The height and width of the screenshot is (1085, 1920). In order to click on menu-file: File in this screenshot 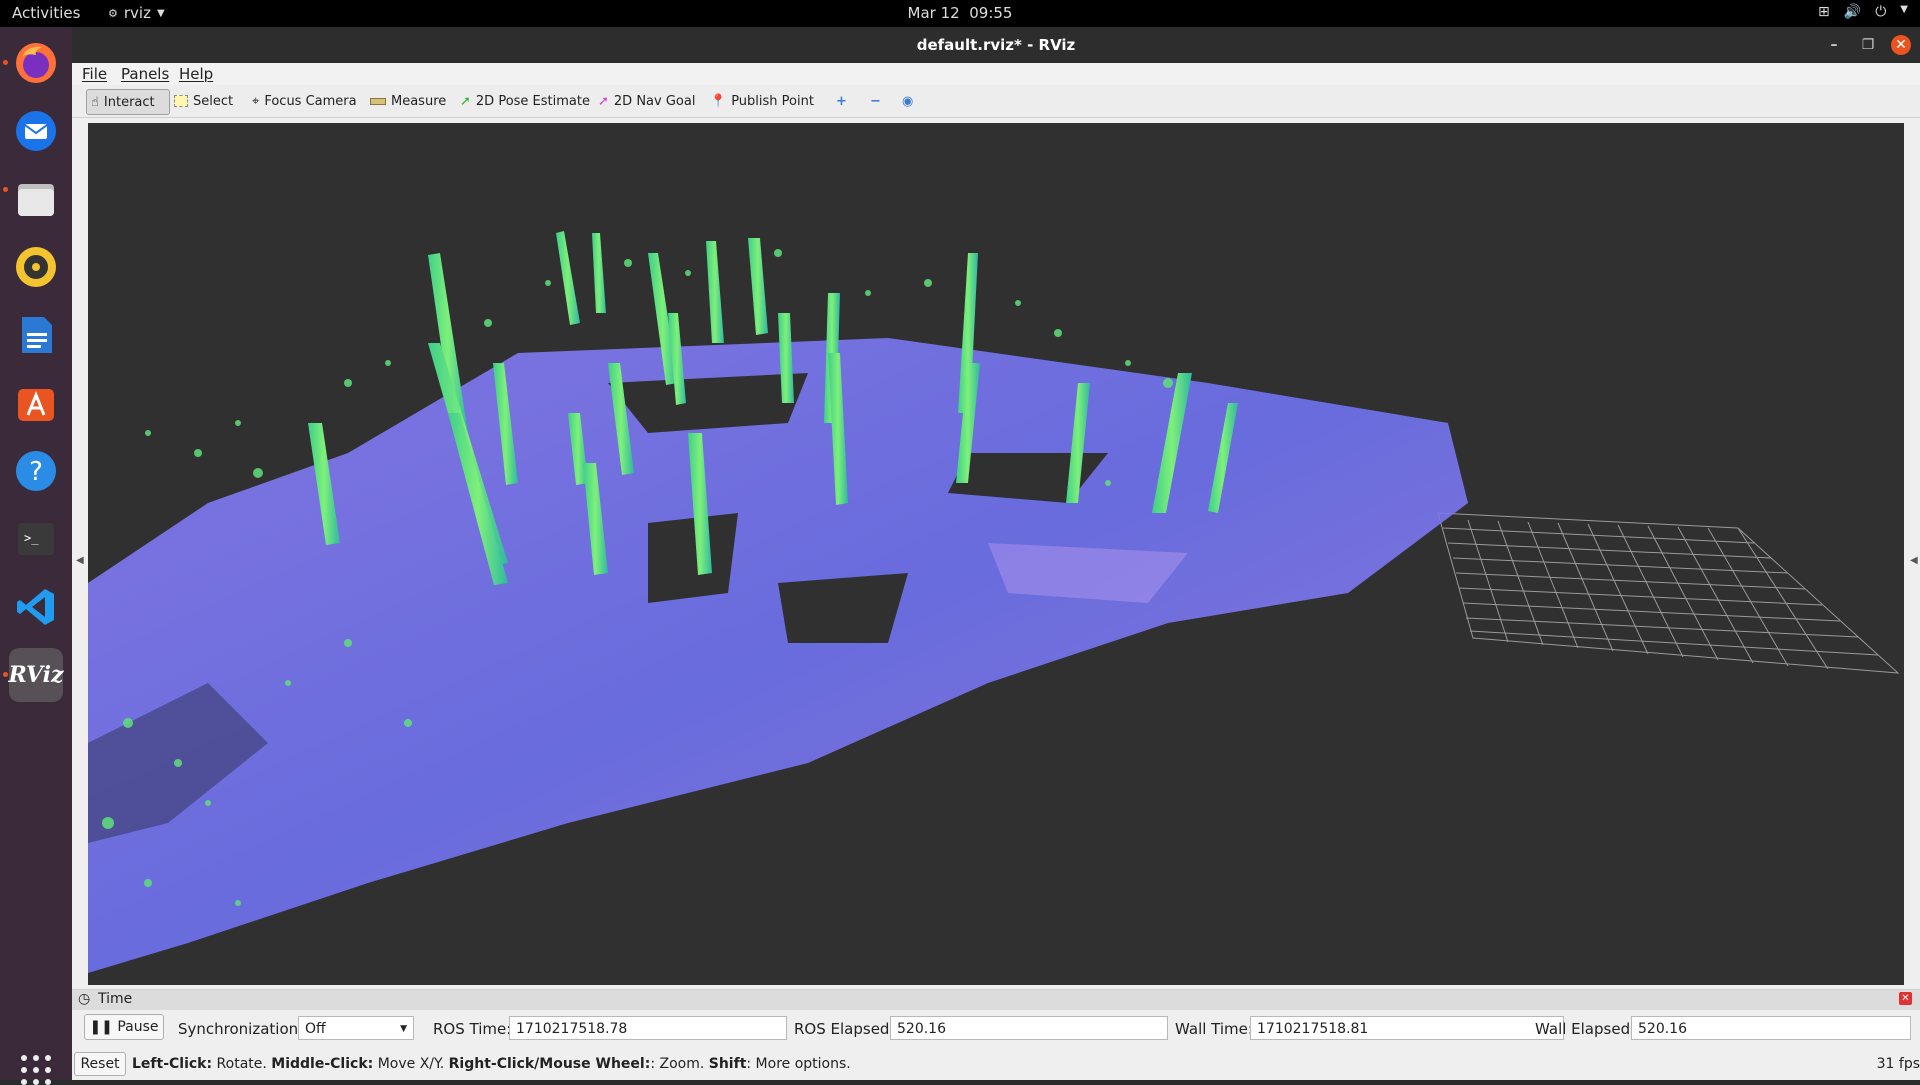, I will do `click(94, 74)`.